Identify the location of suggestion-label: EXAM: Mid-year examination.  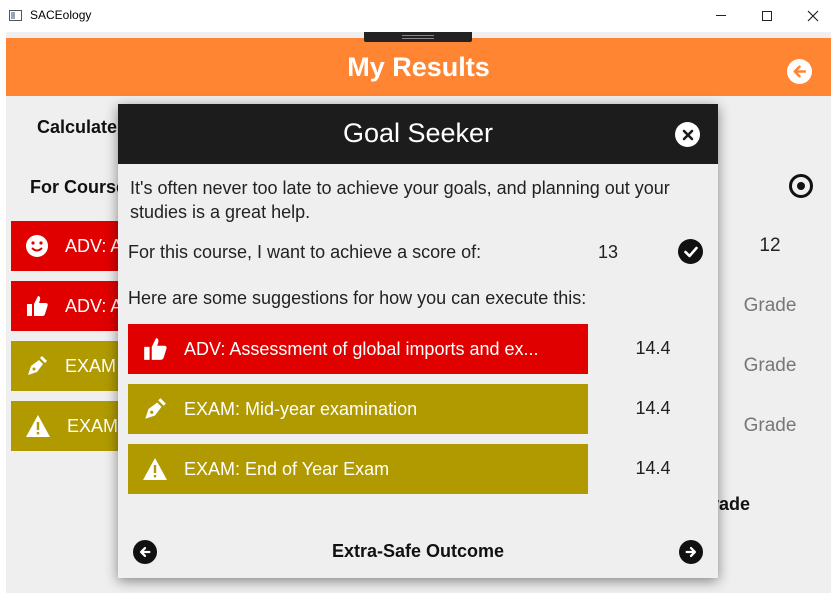
(301, 408).